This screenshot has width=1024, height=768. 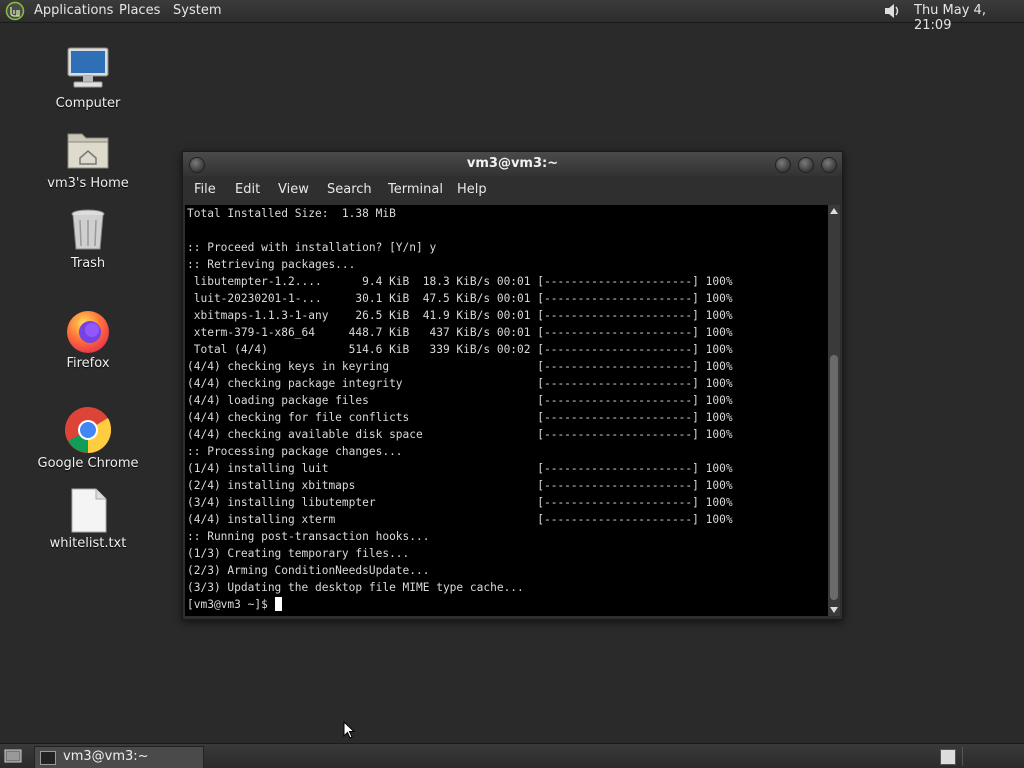 I want to click on text-file-icon, so click(x=89, y=510).